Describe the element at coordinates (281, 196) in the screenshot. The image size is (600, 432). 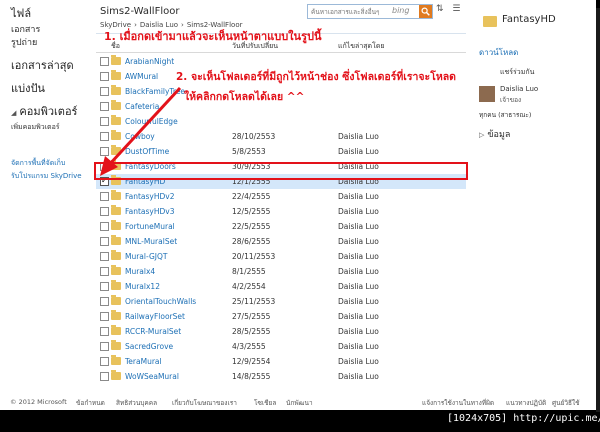
I see `table-row: FantasyHDv2 22/4/2555 Daislia Luo` at that location.